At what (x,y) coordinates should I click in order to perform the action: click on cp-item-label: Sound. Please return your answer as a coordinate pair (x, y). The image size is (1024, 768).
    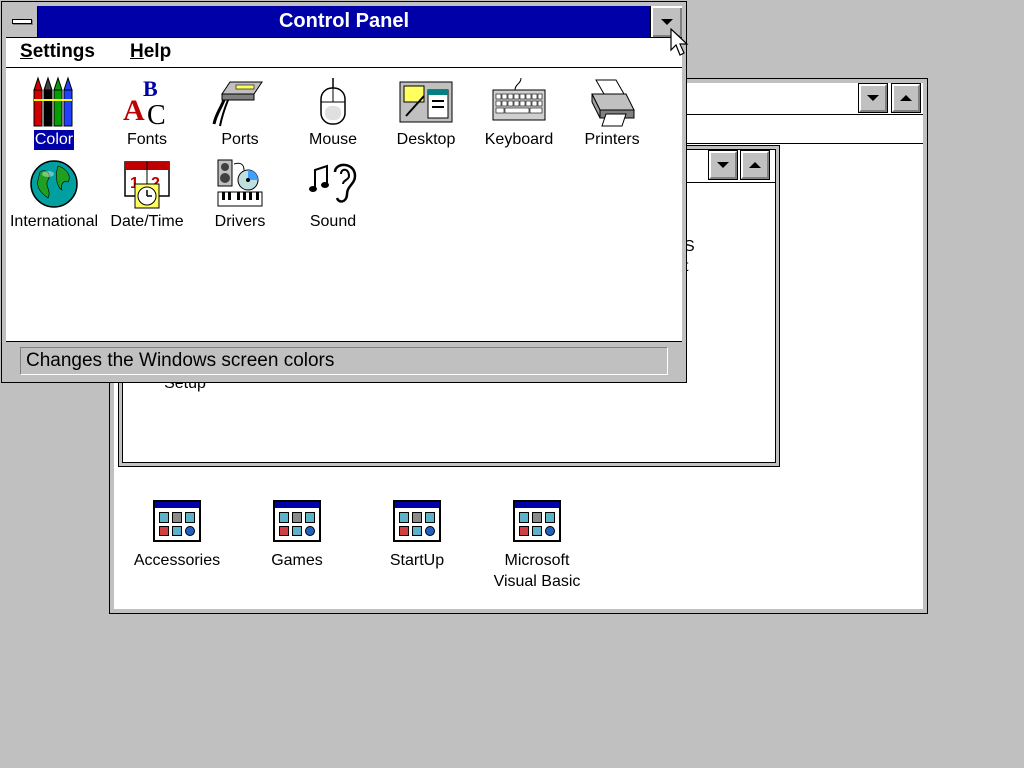
    Looking at the image, I should click on (333, 221).